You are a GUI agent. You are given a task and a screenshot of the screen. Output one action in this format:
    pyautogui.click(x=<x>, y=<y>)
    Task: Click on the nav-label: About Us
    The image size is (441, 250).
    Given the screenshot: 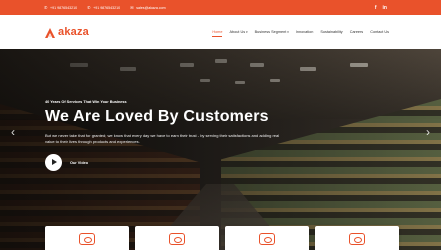 What is the action you would take?
    pyautogui.click(x=237, y=32)
    